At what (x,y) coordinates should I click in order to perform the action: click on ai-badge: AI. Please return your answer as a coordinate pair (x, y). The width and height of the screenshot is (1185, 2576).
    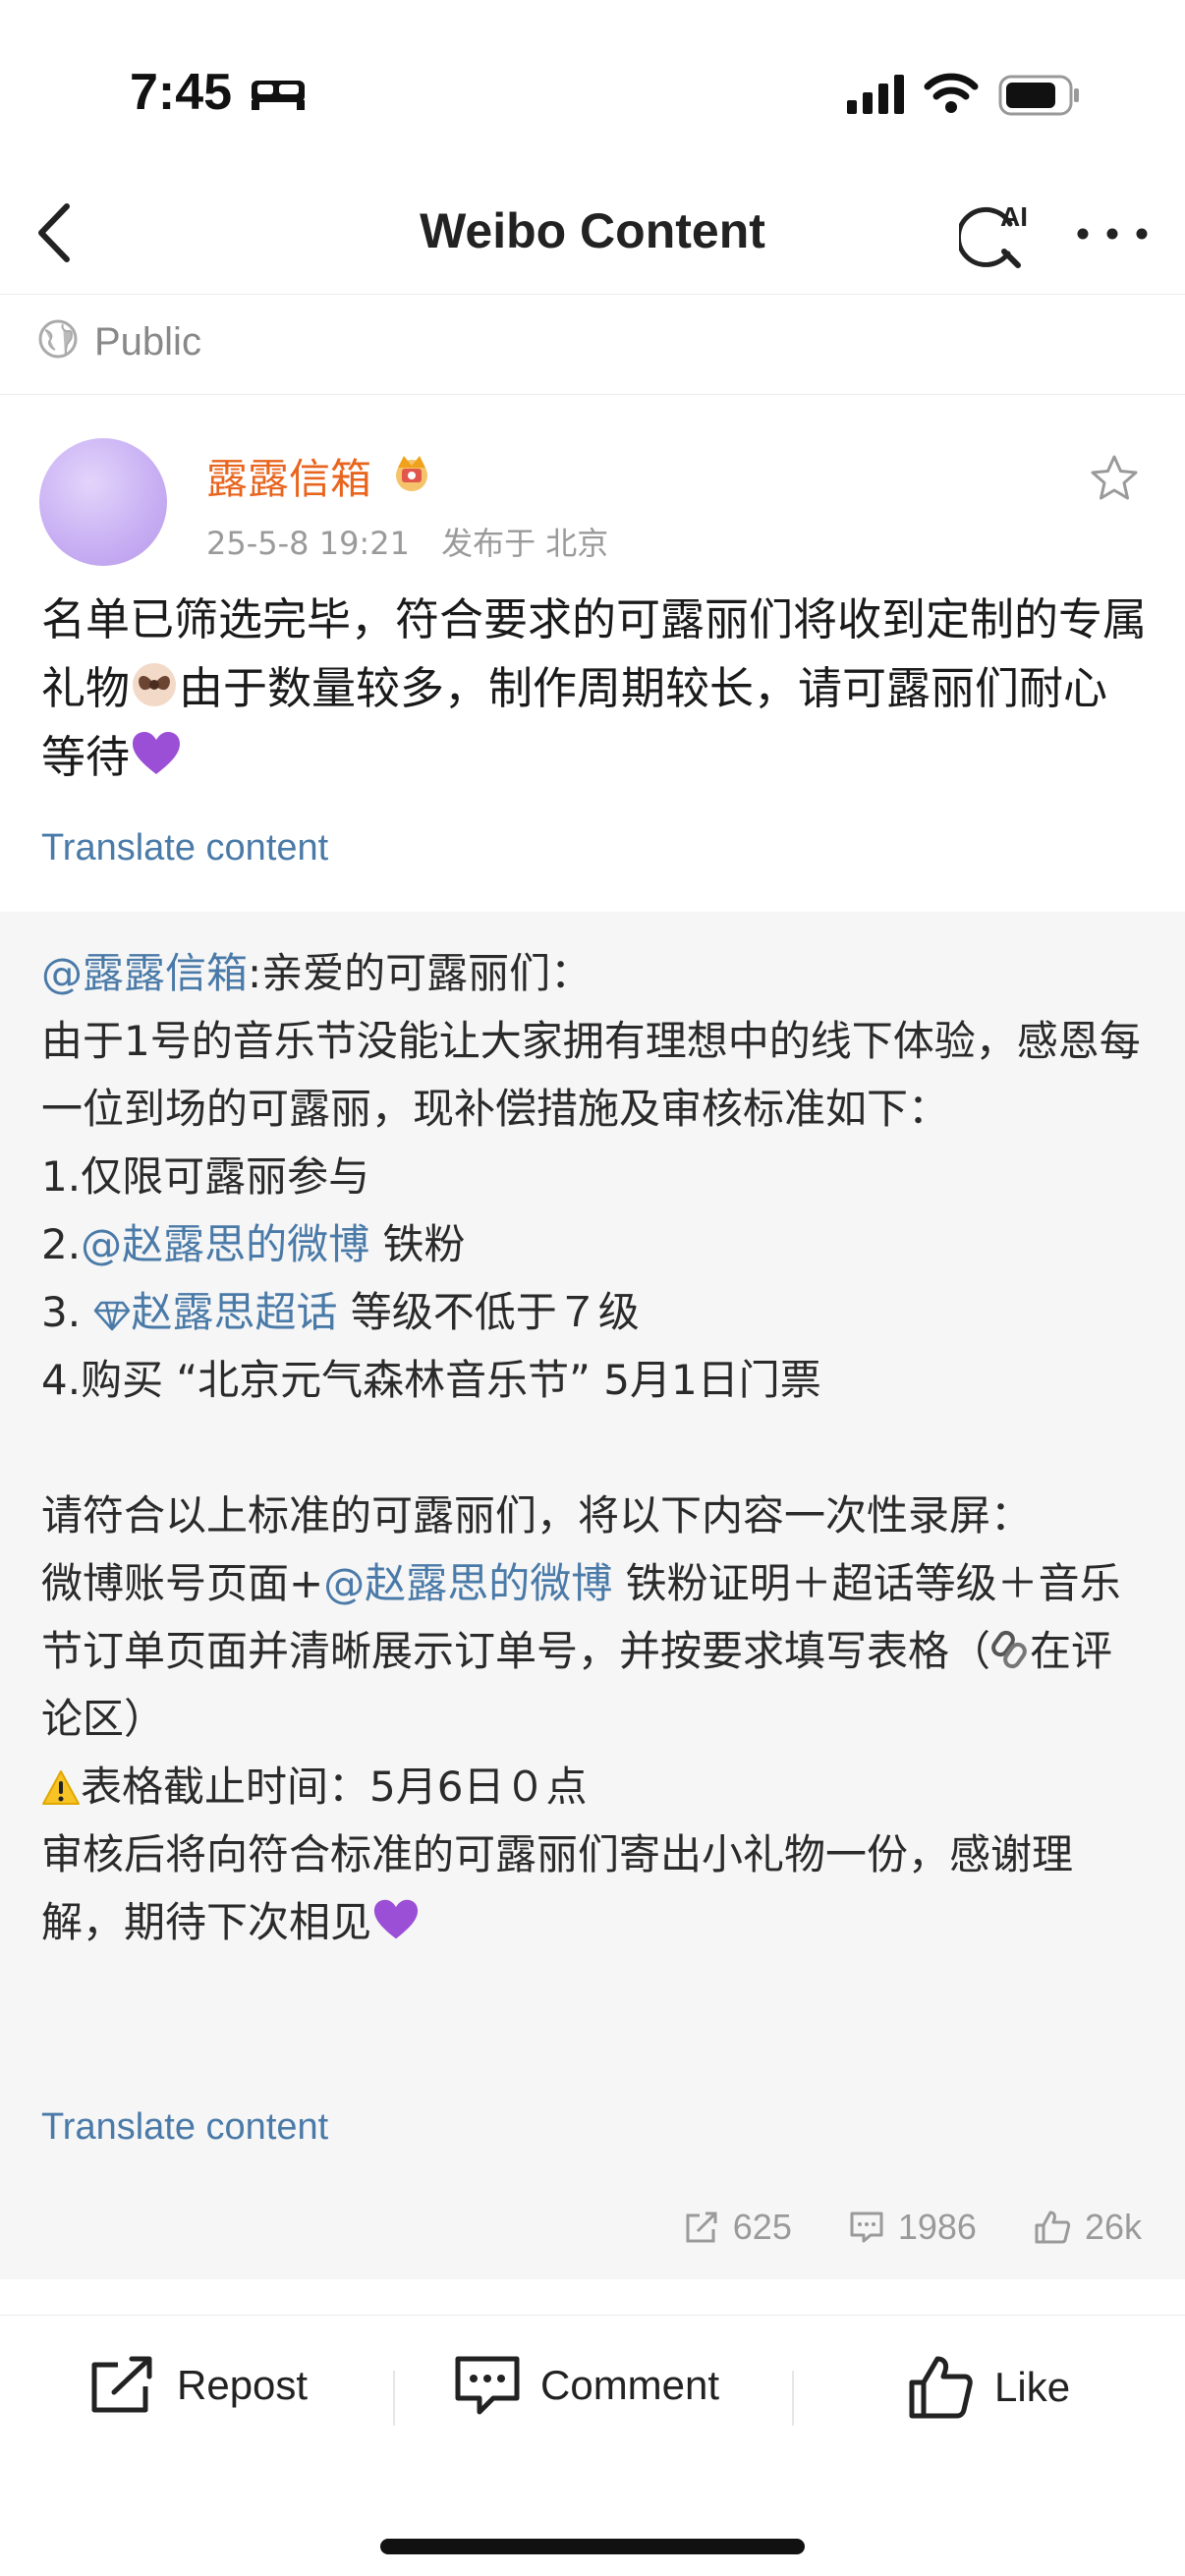
    Looking at the image, I should click on (1014, 216).